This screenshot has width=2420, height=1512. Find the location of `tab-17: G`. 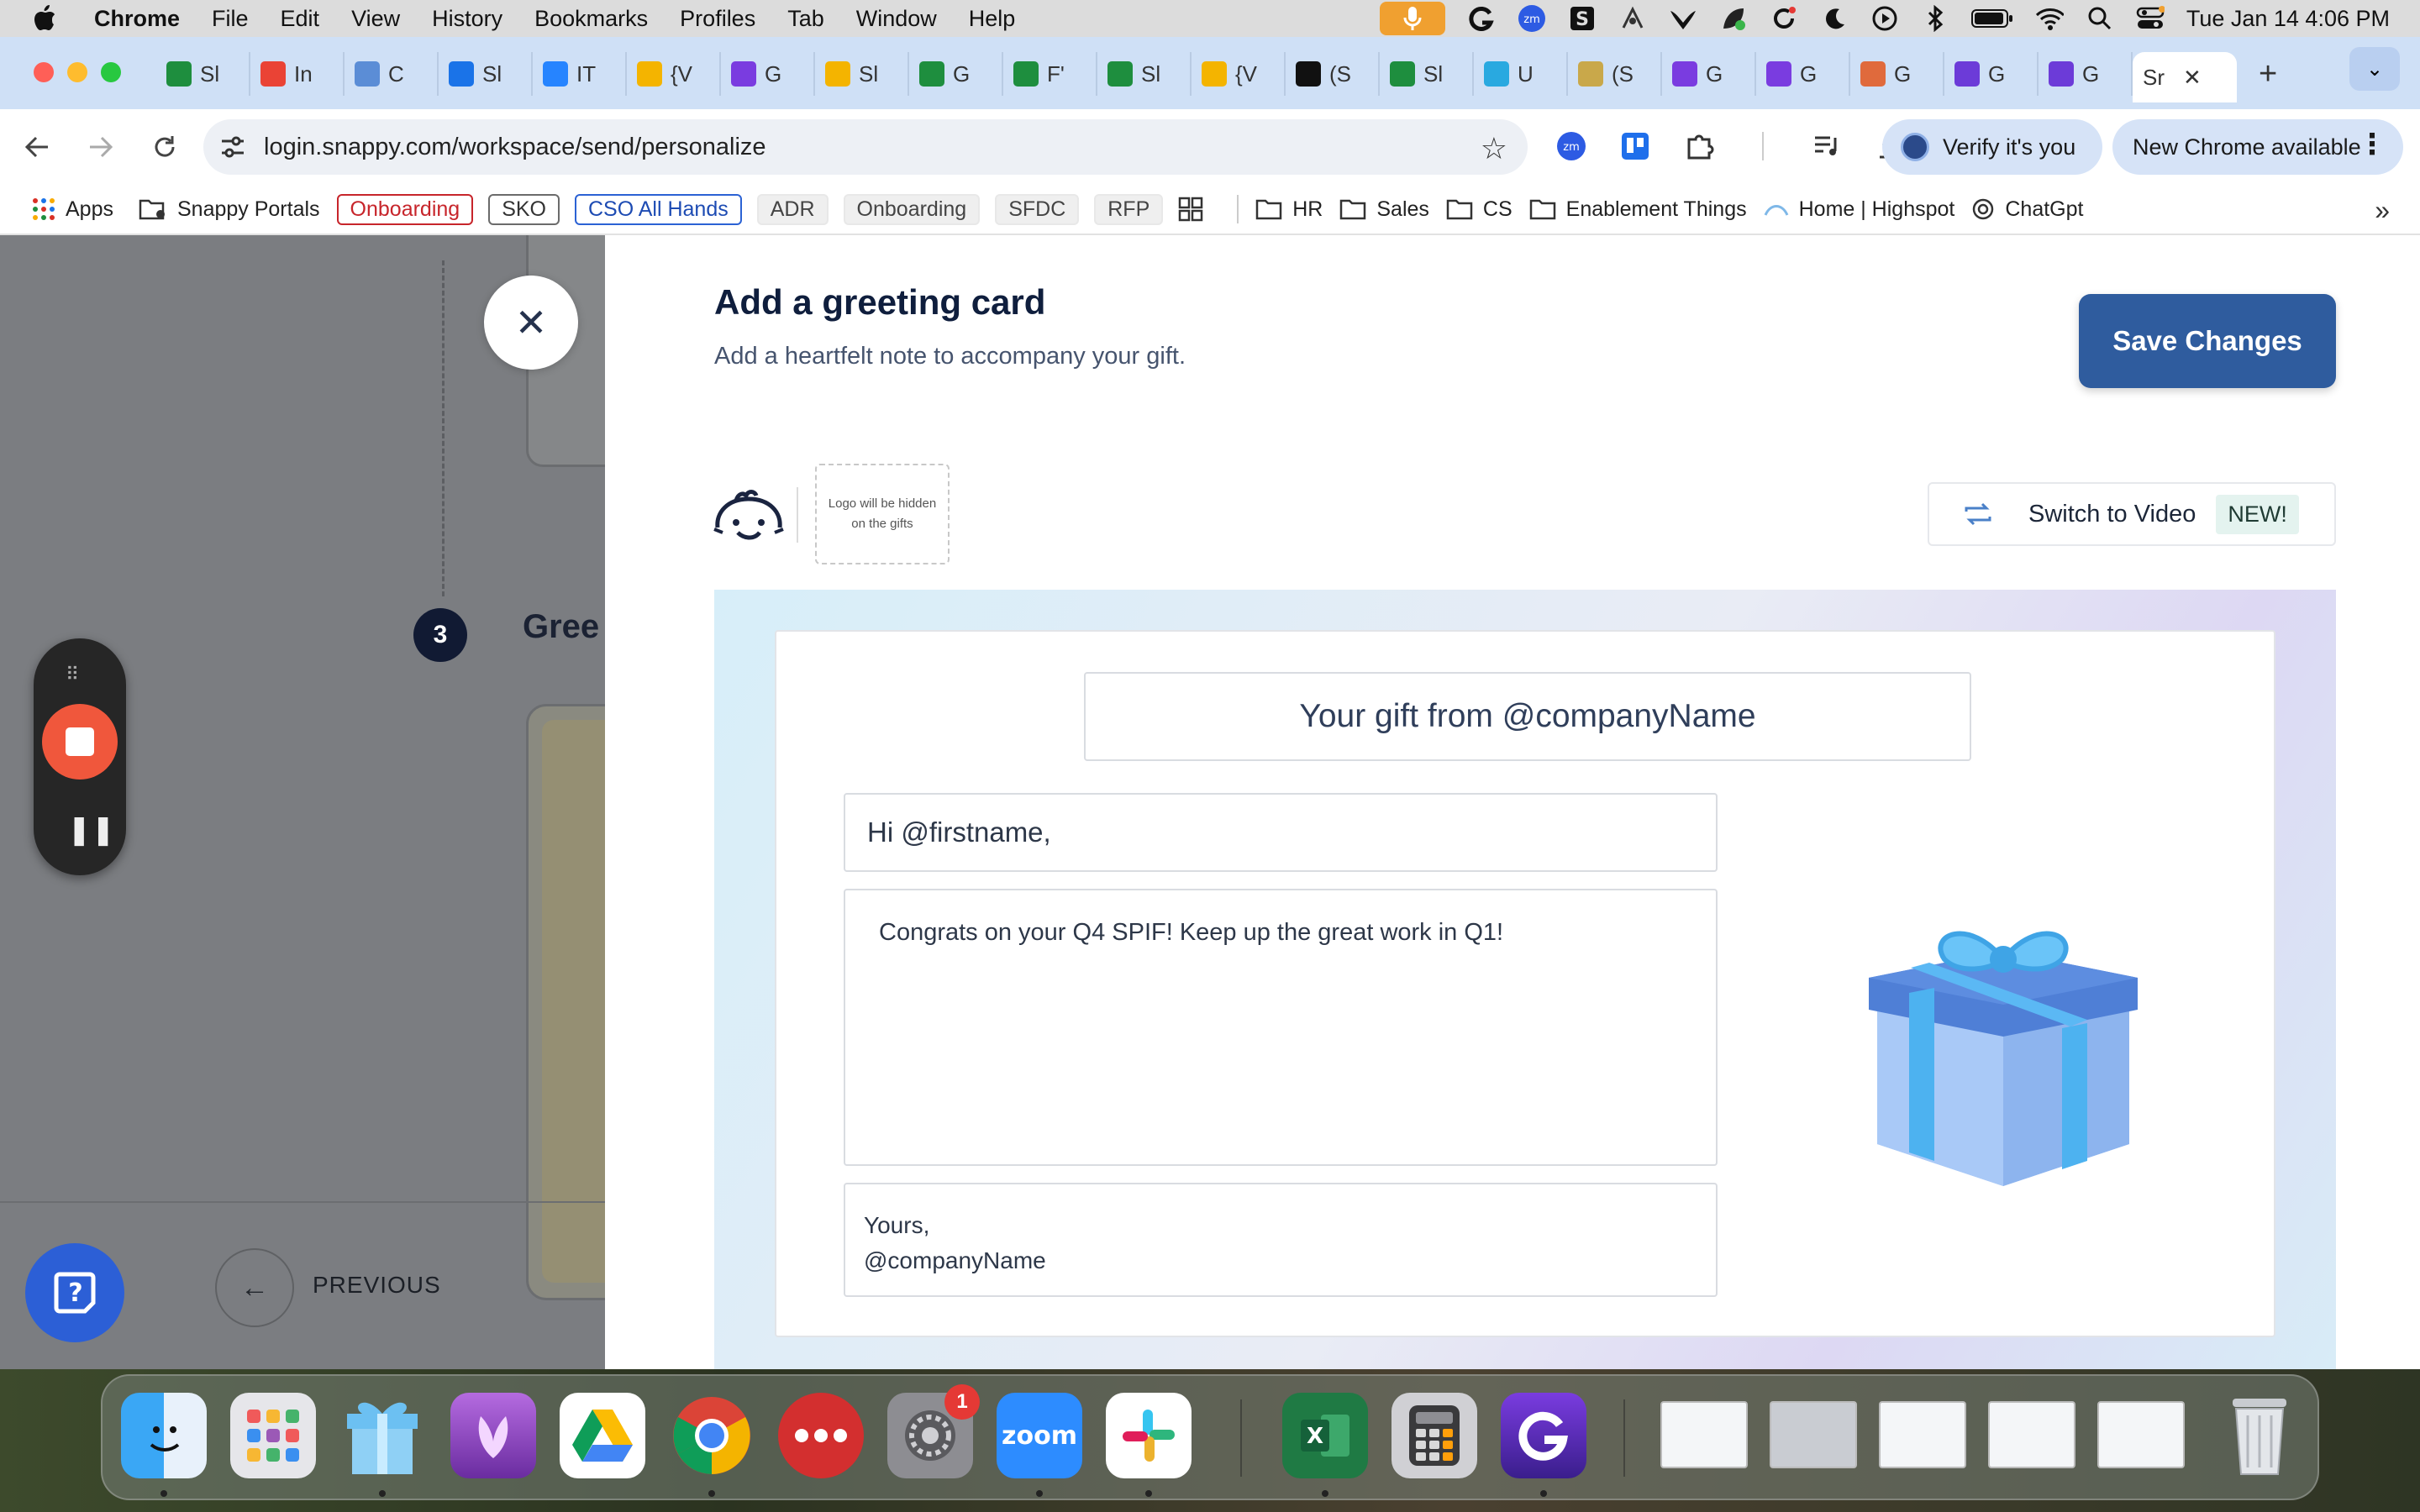

tab-17: G is located at coordinates (1709, 74).